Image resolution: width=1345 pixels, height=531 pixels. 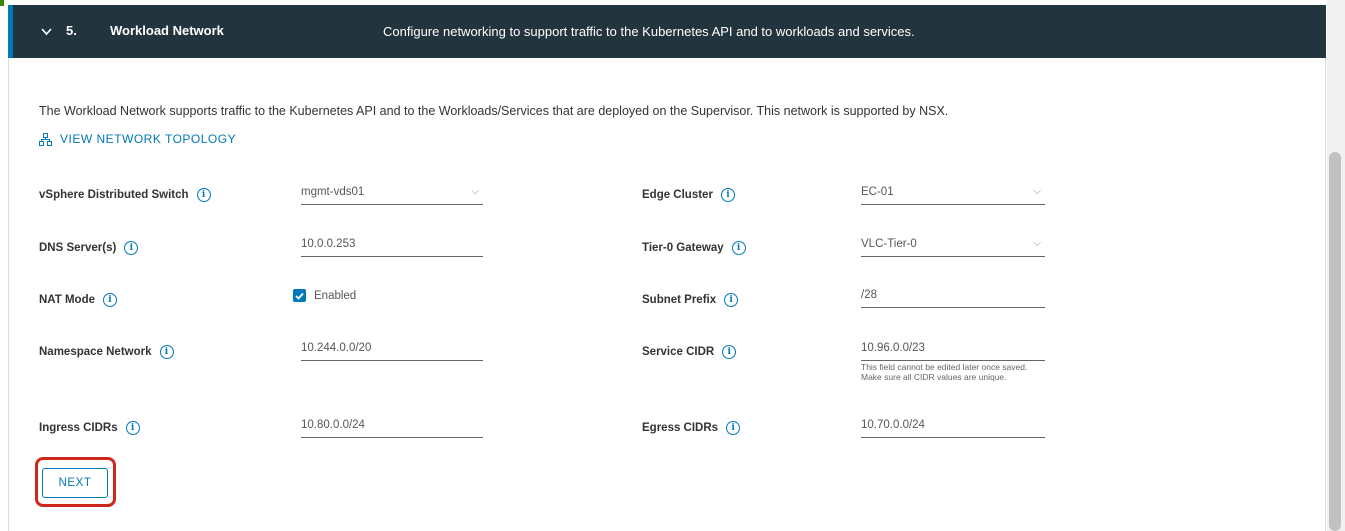 I want to click on subnet-prefix-label: Subnet Prefix i, so click(x=690, y=300).